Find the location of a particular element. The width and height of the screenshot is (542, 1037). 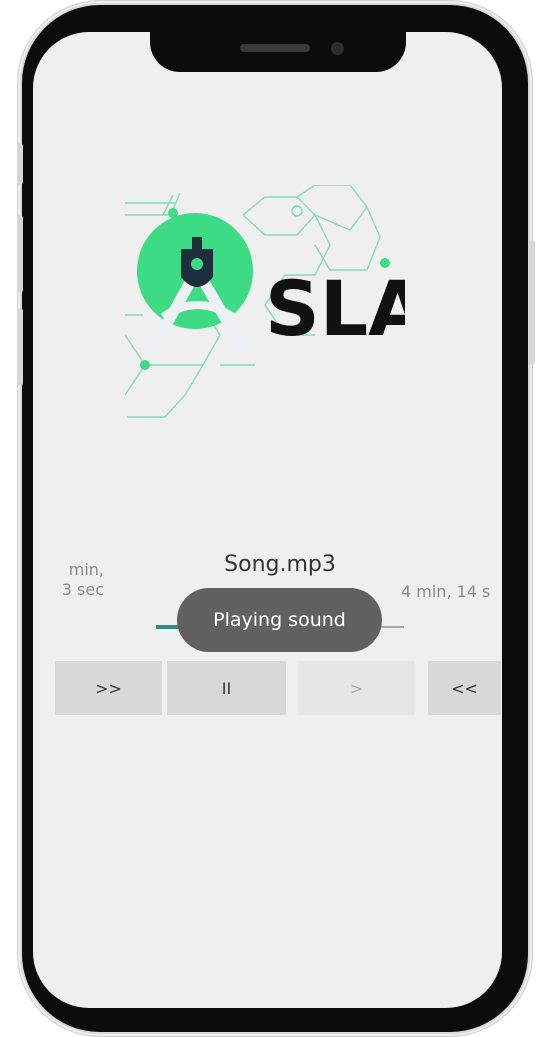

song-title: Song.mp3 is located at coordinates (280, 564).